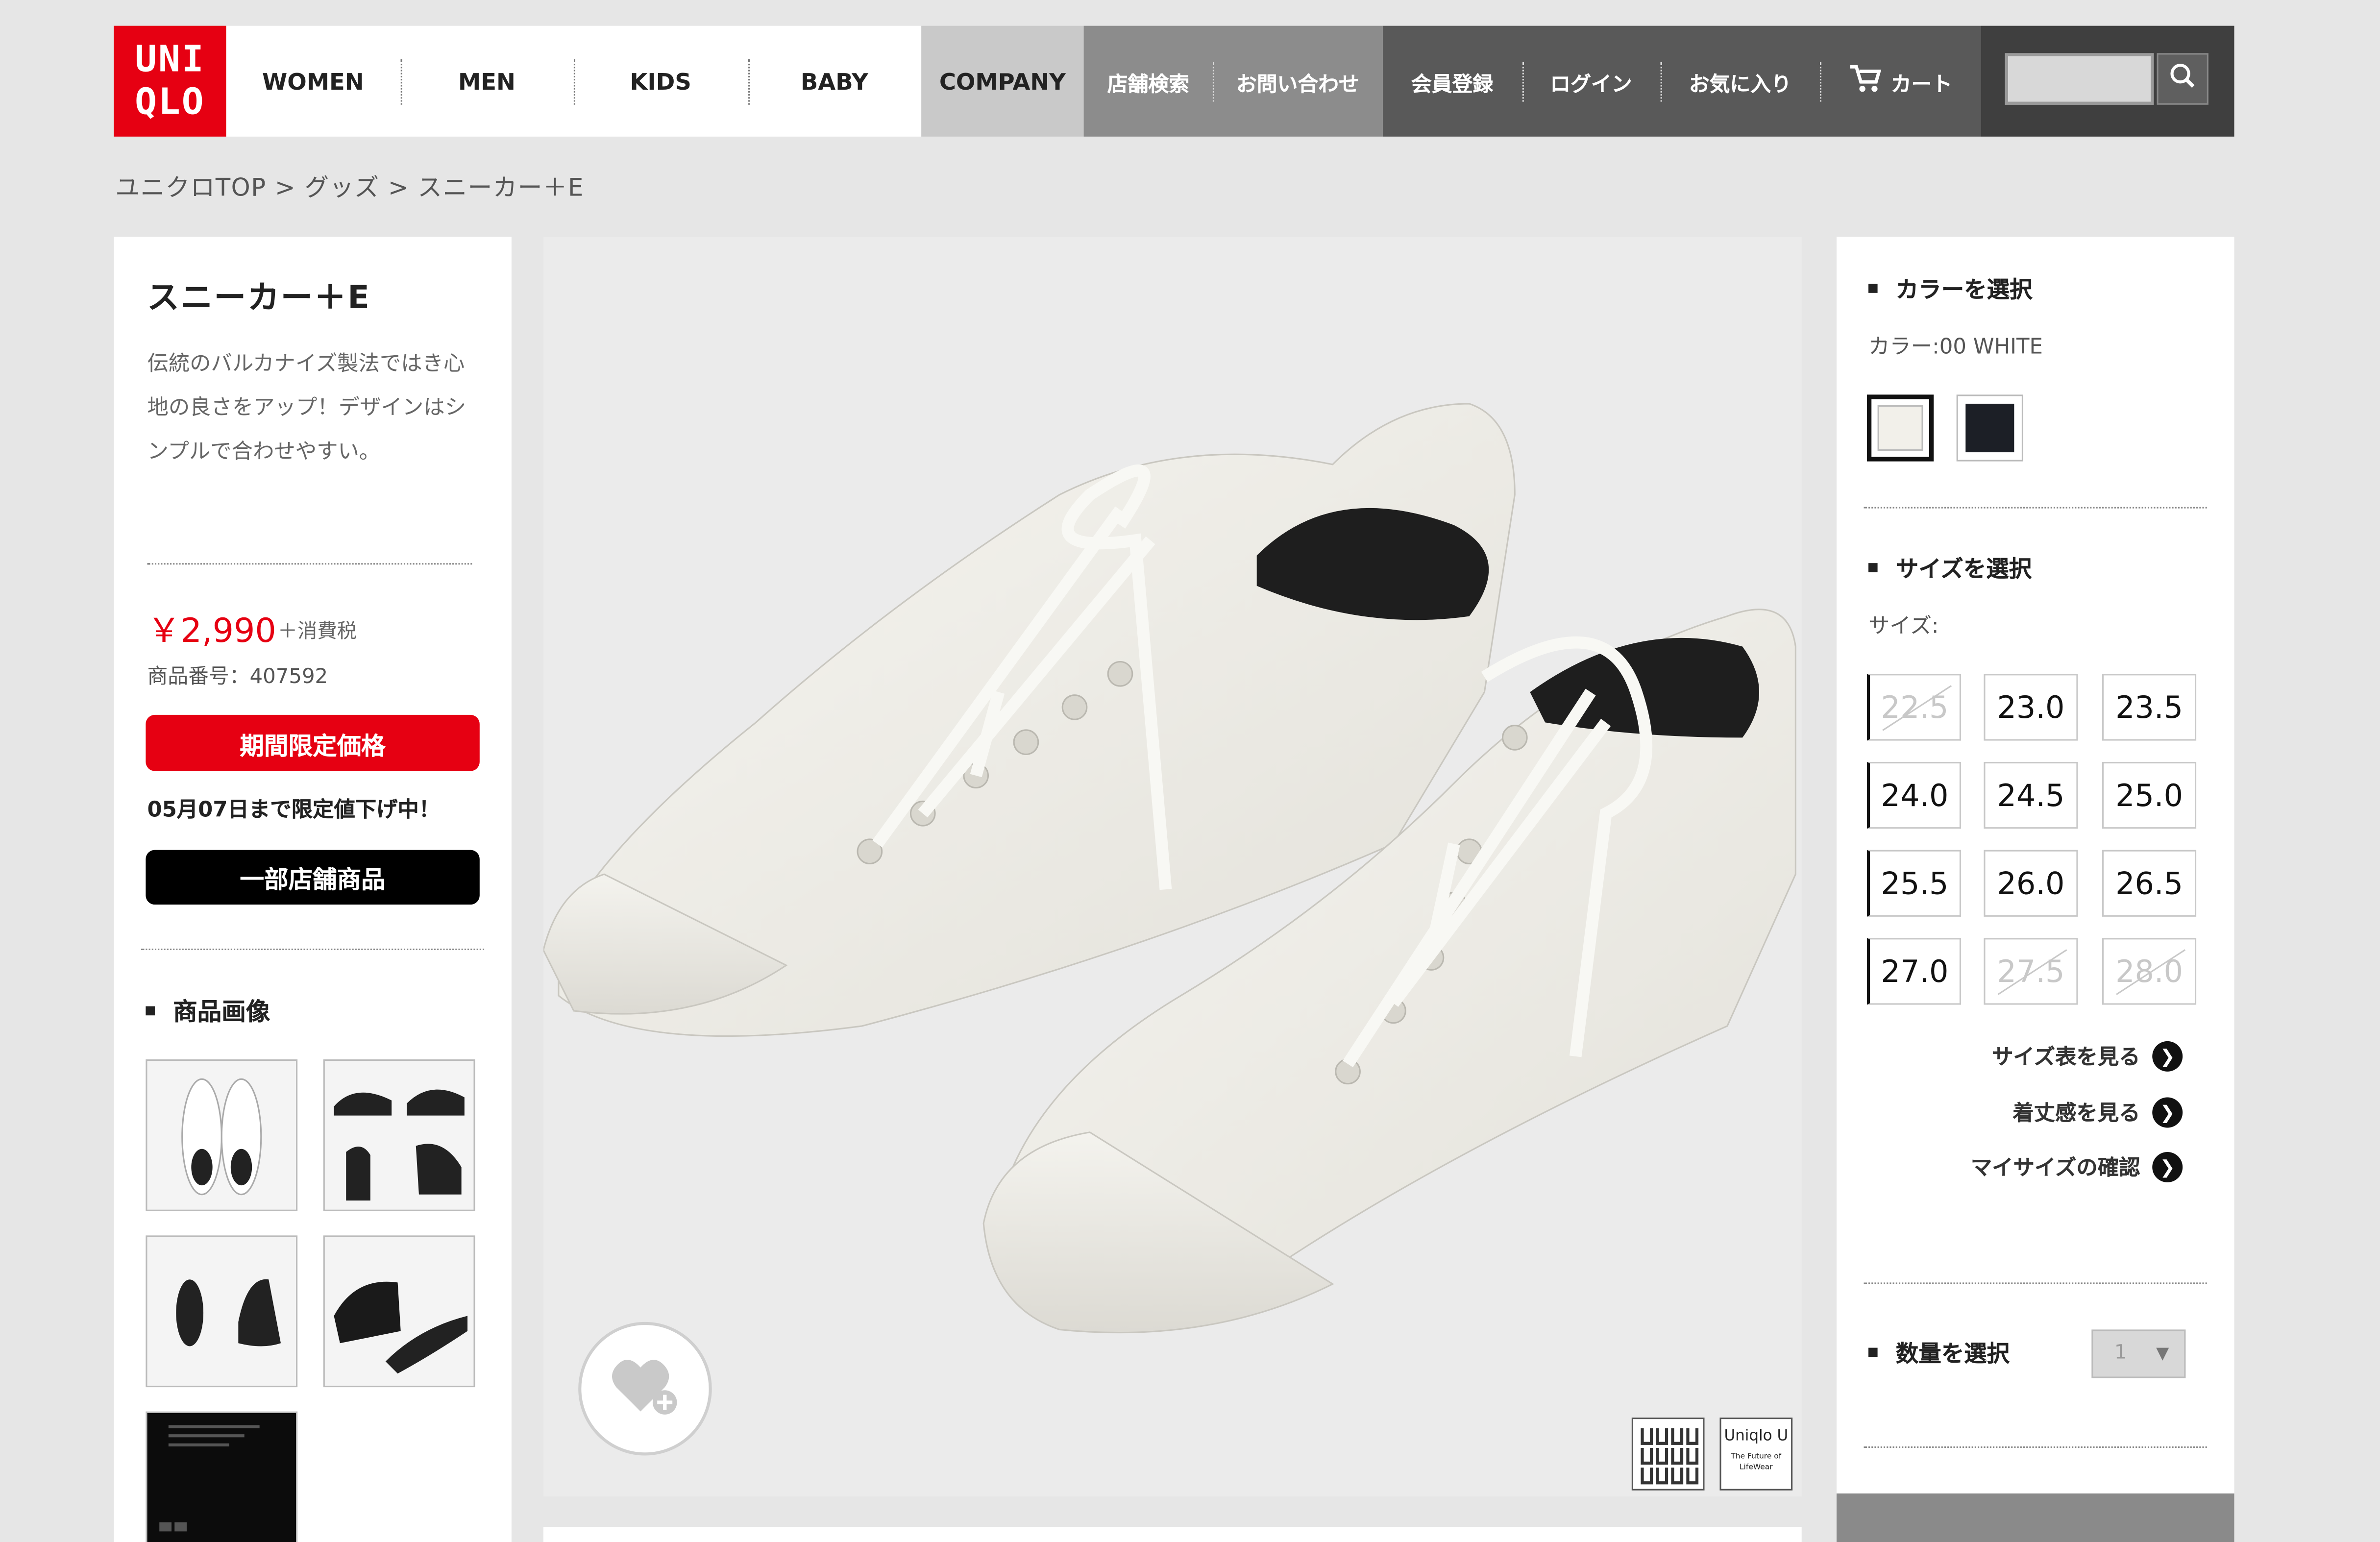 The width and height of the screenshot is (2380, 1542). I want to click on nav-company: COMPANY, so click(1002, 81).